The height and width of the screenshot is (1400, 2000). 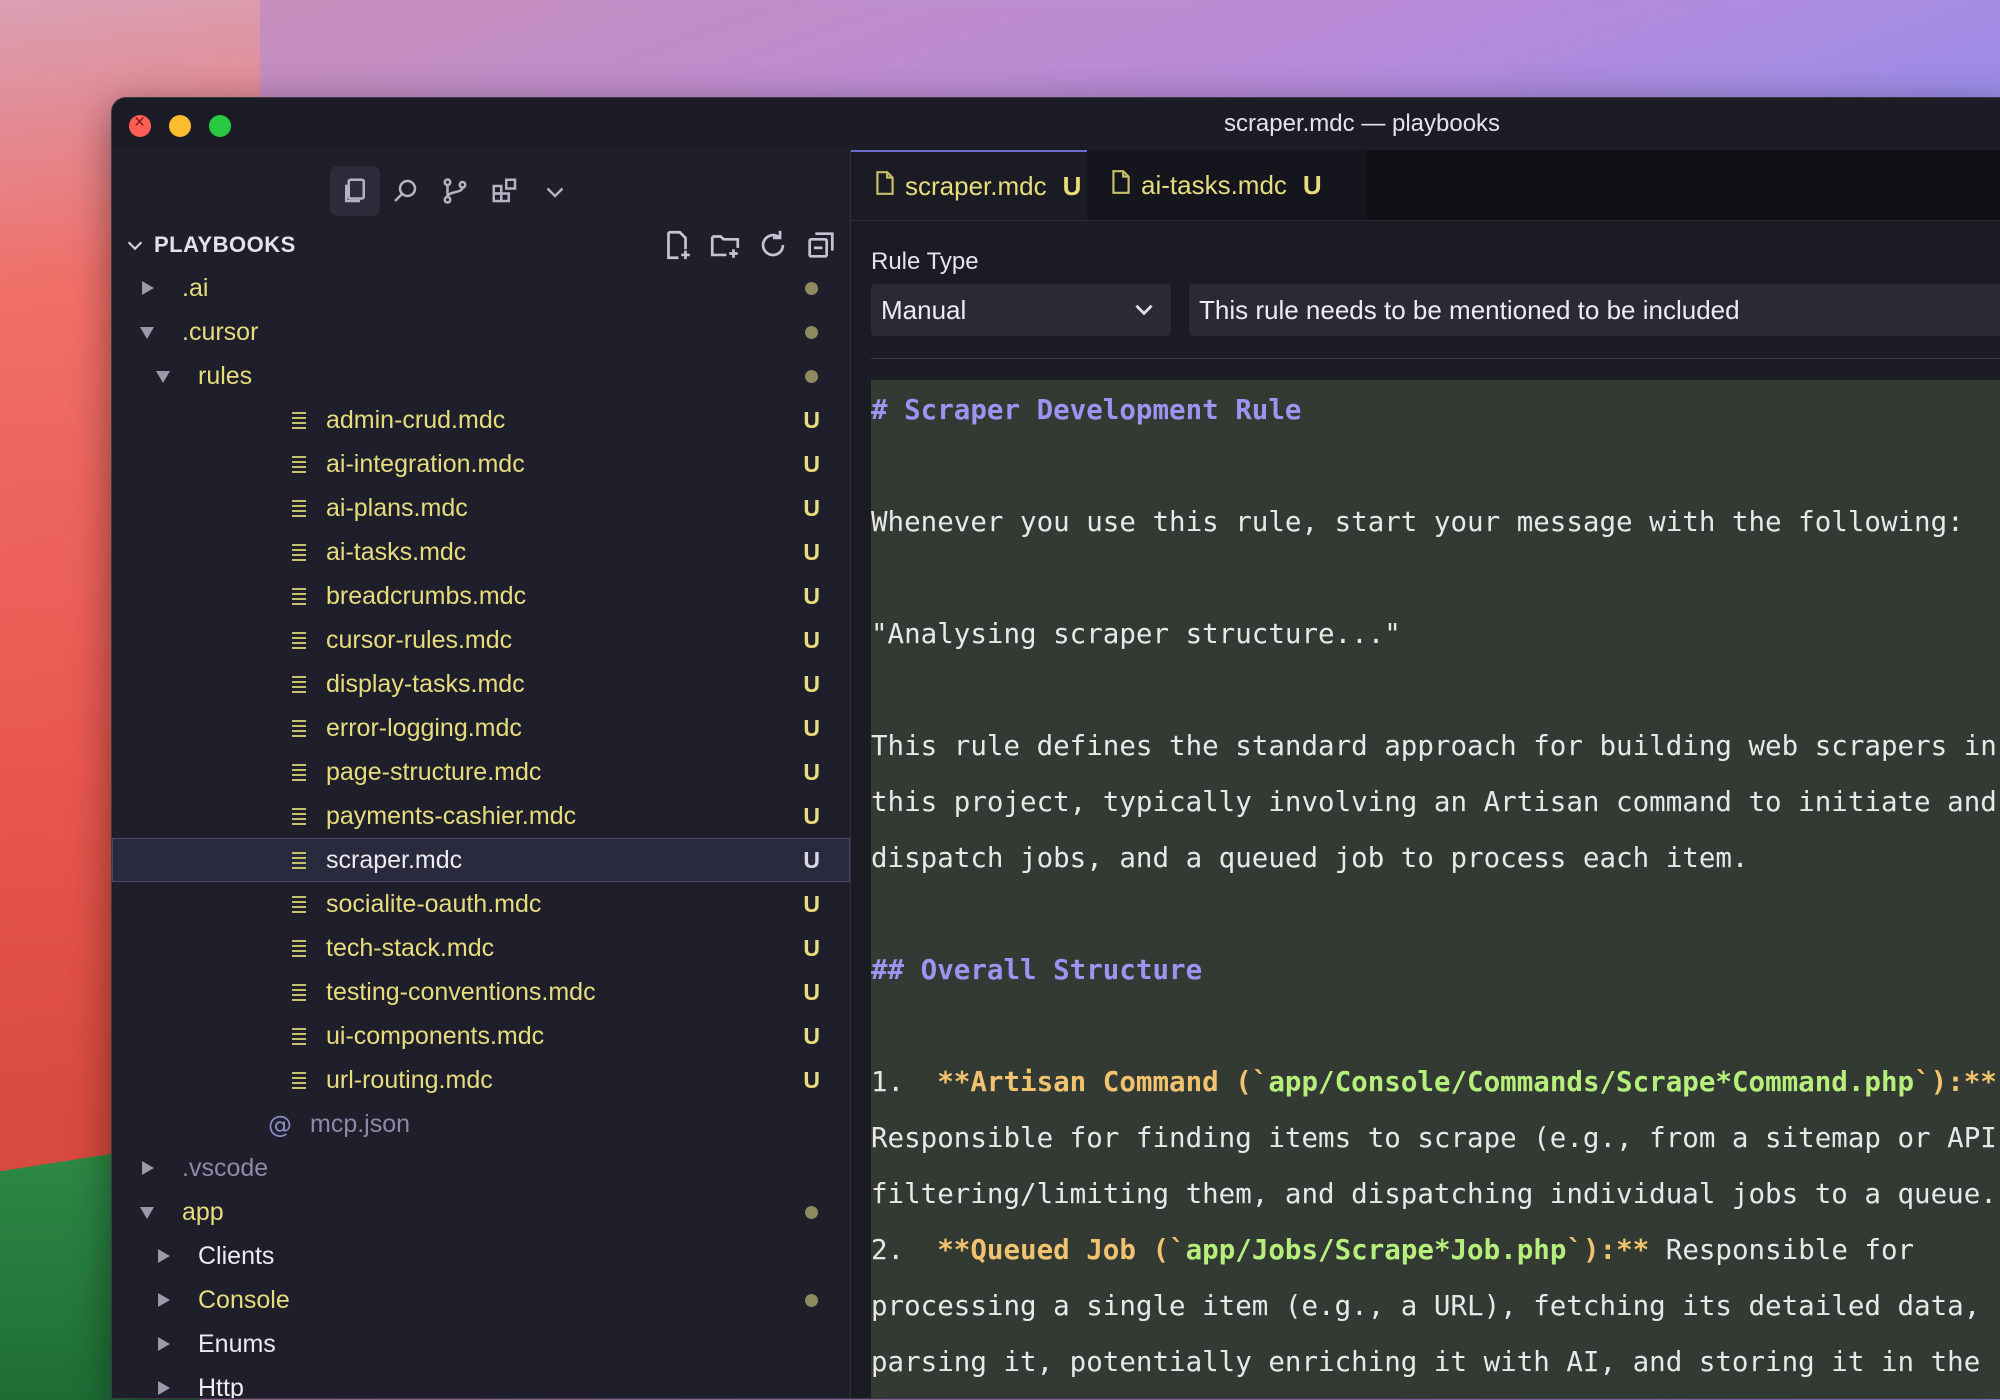 What do you see at coordinates (426, 596) in the screenshot?
I see `tree-item-label: breadcrumbs.mdc` at bounding box center [426, 596].